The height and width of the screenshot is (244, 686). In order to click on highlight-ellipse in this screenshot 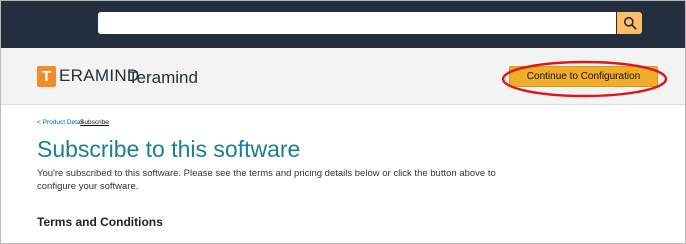, I will do `click(584, 79)`.